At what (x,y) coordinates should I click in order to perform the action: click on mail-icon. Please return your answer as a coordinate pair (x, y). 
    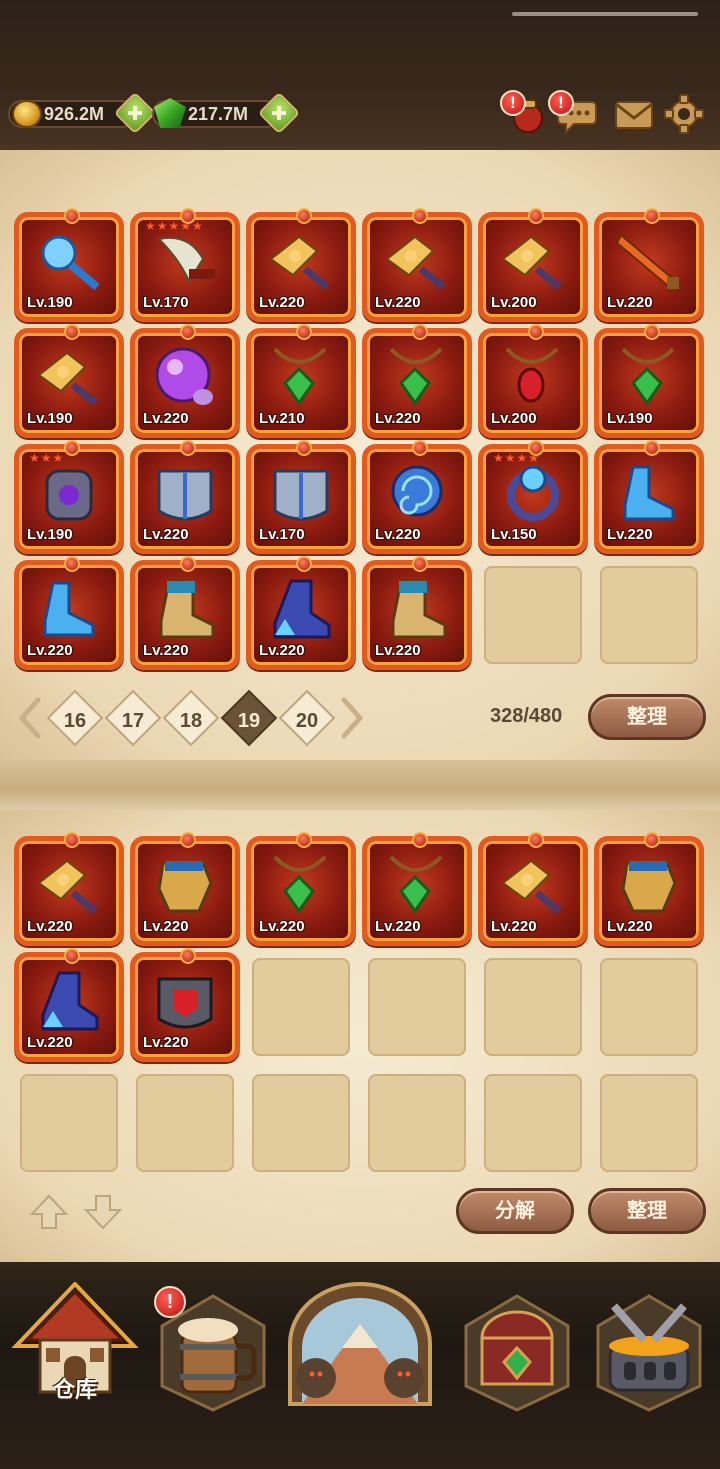
    Looking at the image, I should click on (634, 114).